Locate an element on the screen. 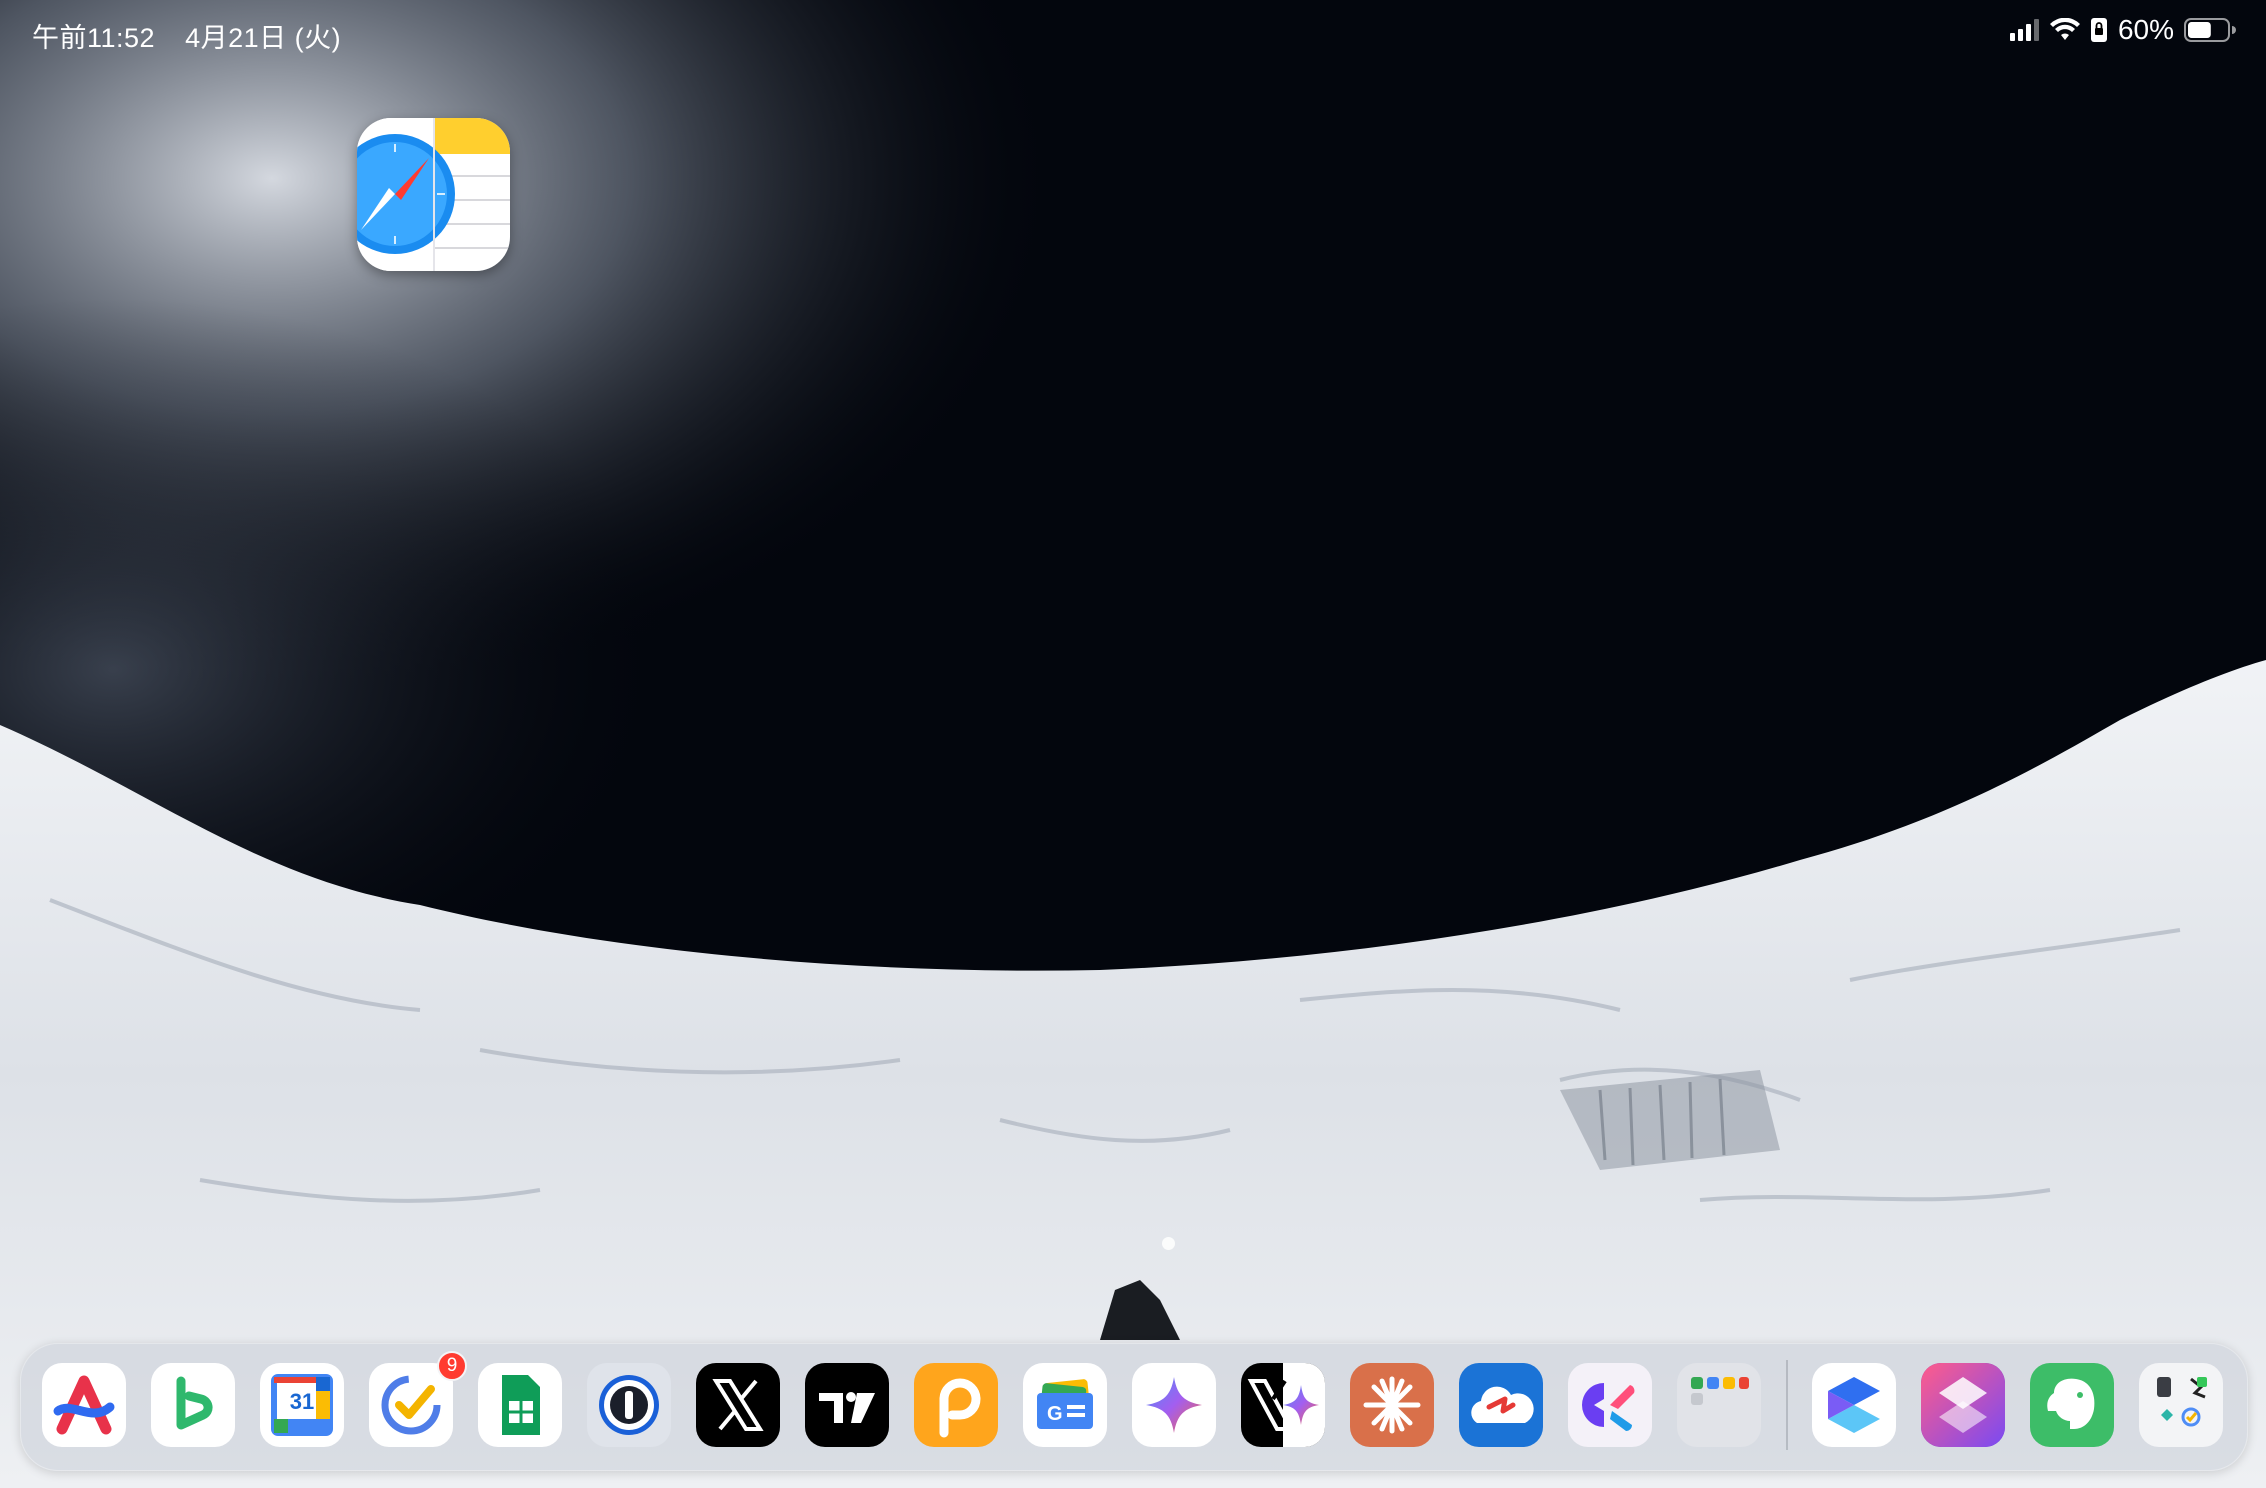 The width and height of the screenshot is (2266, 1488). status-left: 午前11:52 4月21日 (火) is located at coordinates (197, 35).